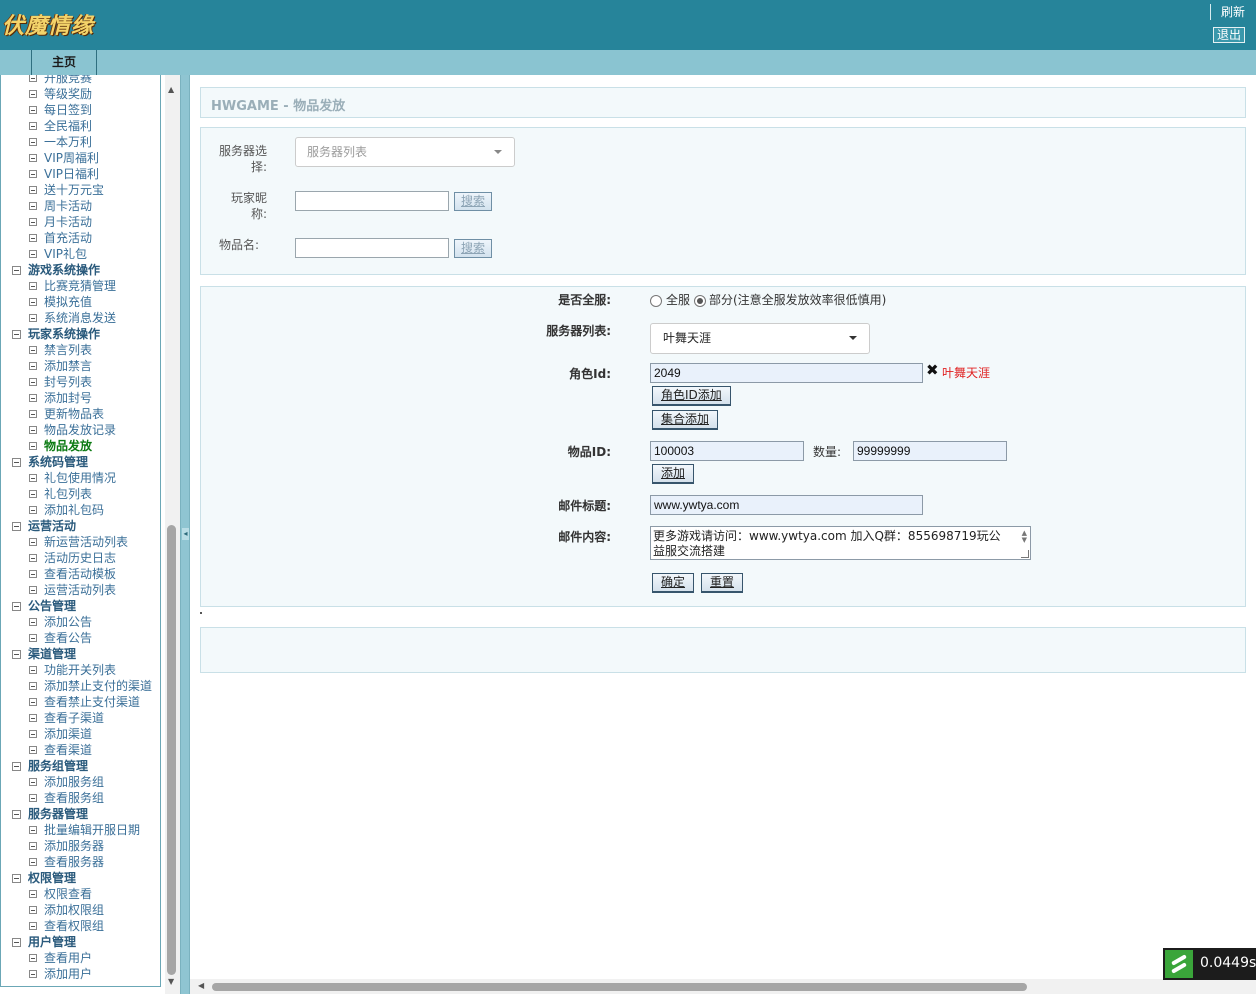  I want to click on sidebar-item: 查看服务组, so click(80, 798).